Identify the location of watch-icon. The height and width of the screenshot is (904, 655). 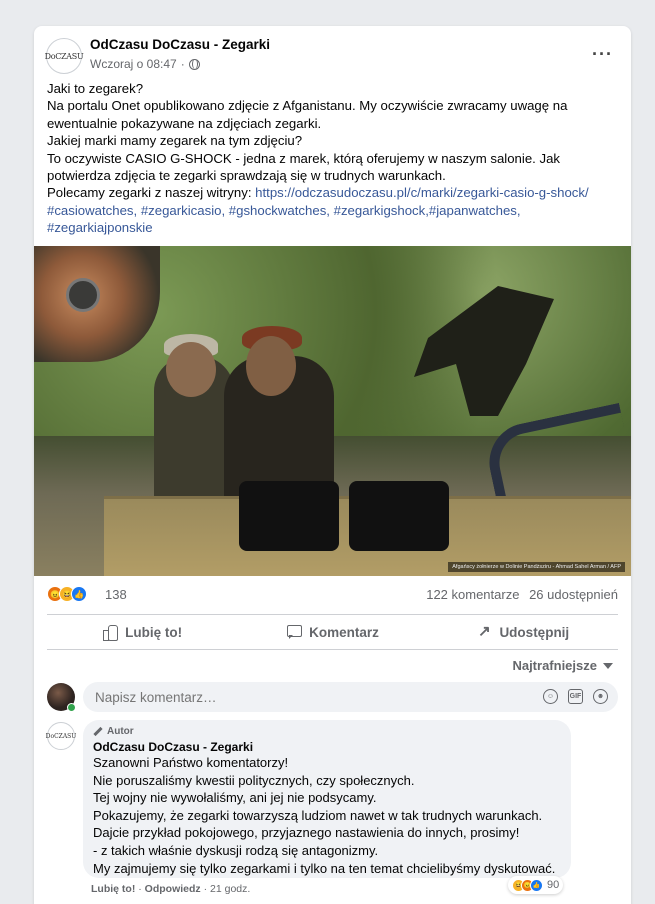
(83, 295).